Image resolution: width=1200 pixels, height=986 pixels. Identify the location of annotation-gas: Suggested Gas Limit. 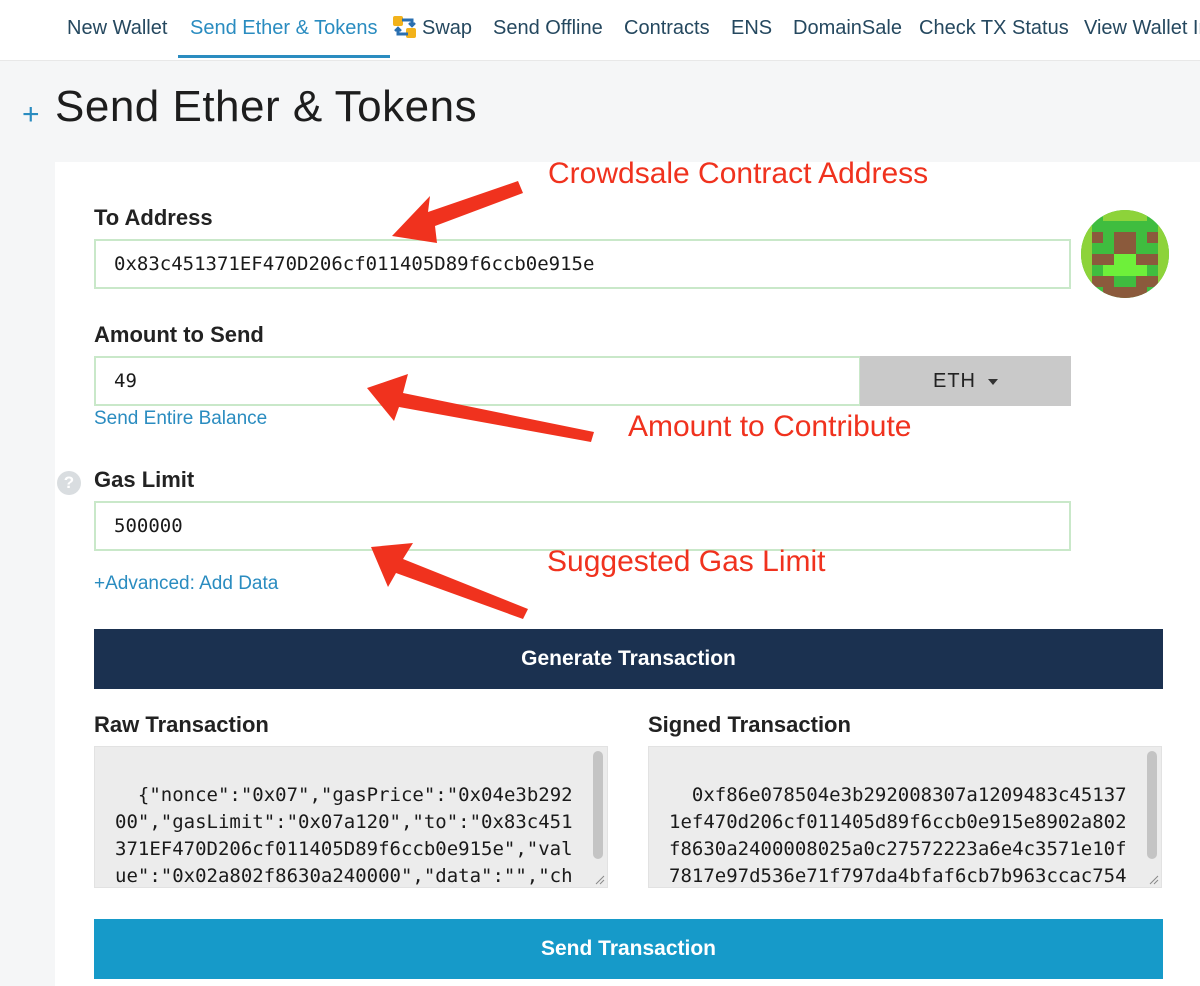
(686, 561).